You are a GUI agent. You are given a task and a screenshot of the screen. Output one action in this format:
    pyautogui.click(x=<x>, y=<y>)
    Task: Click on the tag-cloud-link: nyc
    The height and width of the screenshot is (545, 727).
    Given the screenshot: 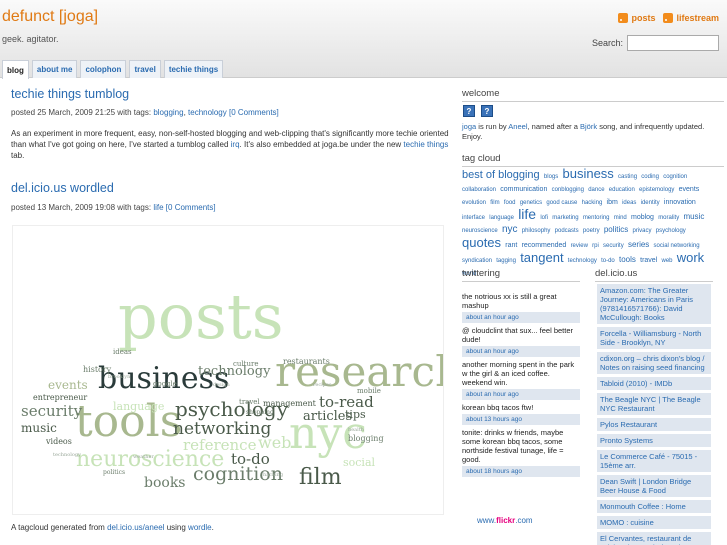 What is the action you would take?
    pyautogui.click(x=510, y=229)
    